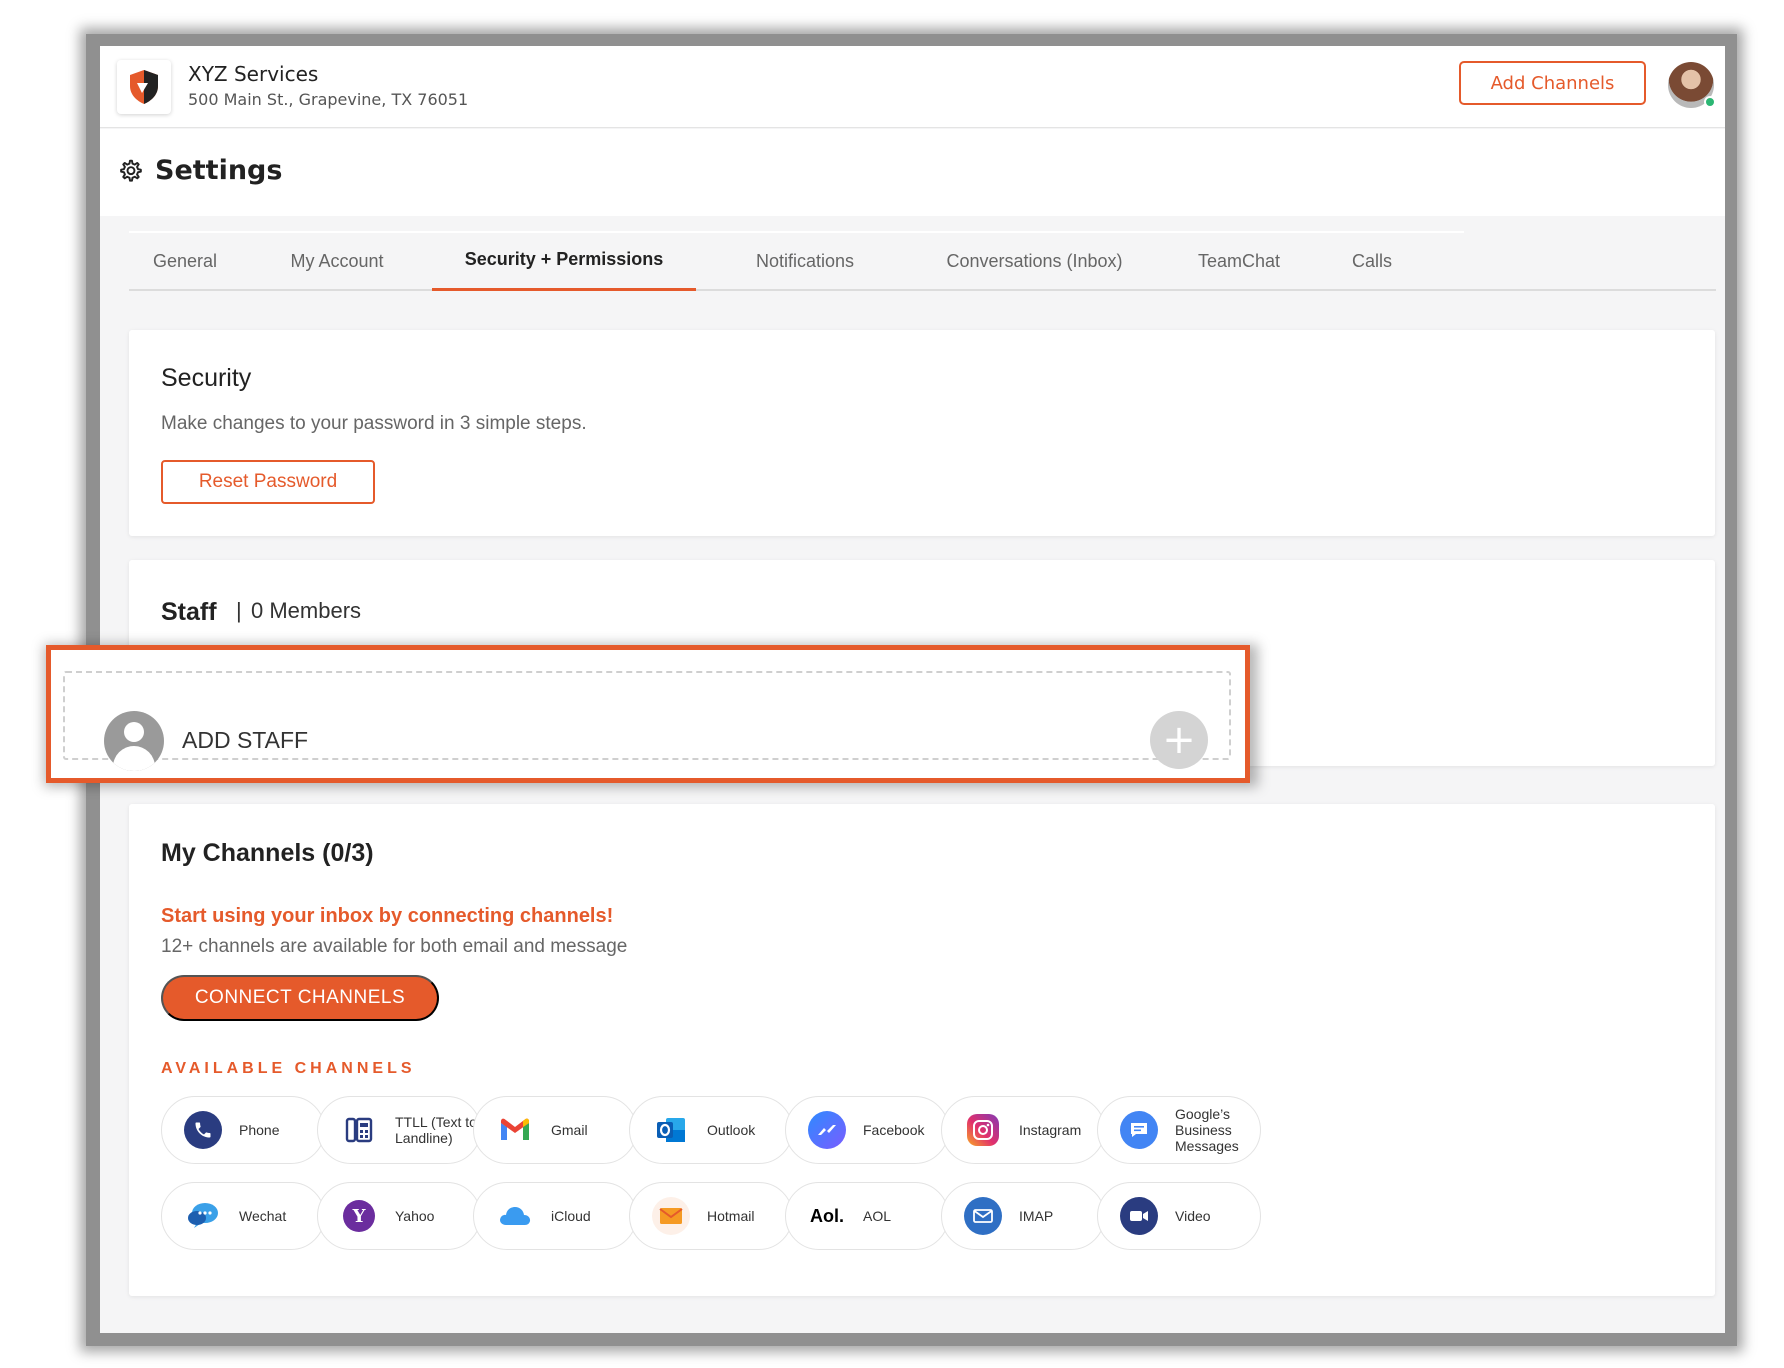  I want to click on tab-general: General, so click(185, 261).